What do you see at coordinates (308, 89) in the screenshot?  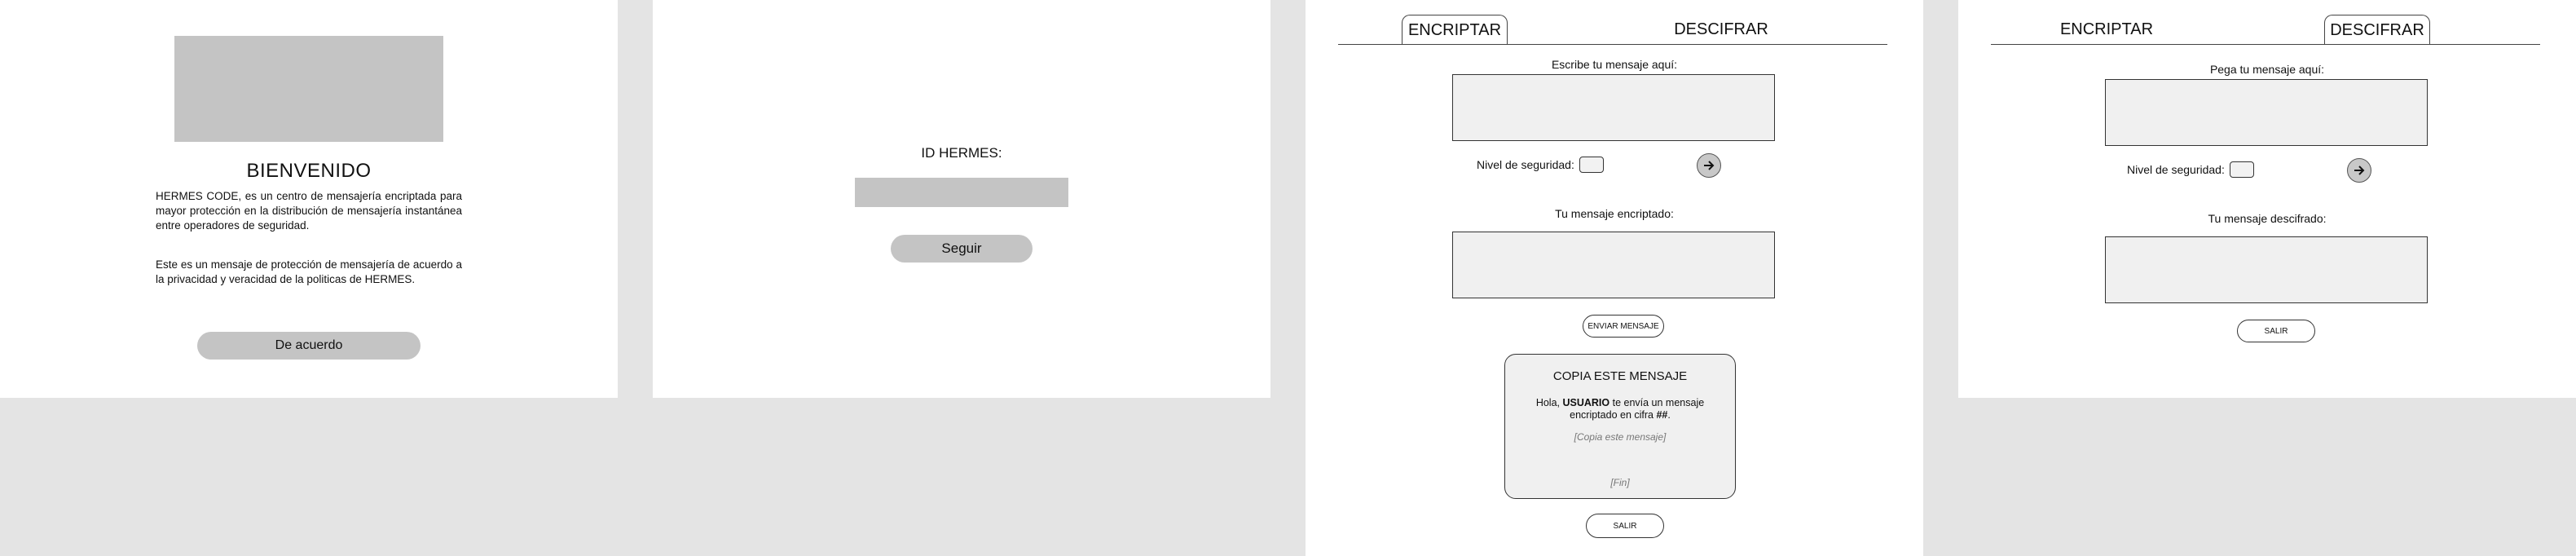 I see `logo-placeholder` at bounding box center [308, 89].